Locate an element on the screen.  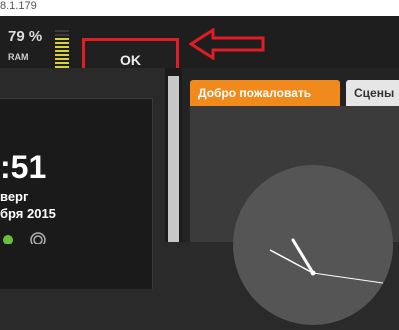
clock-date: бря 2015 is located at coordinates (28, 213).